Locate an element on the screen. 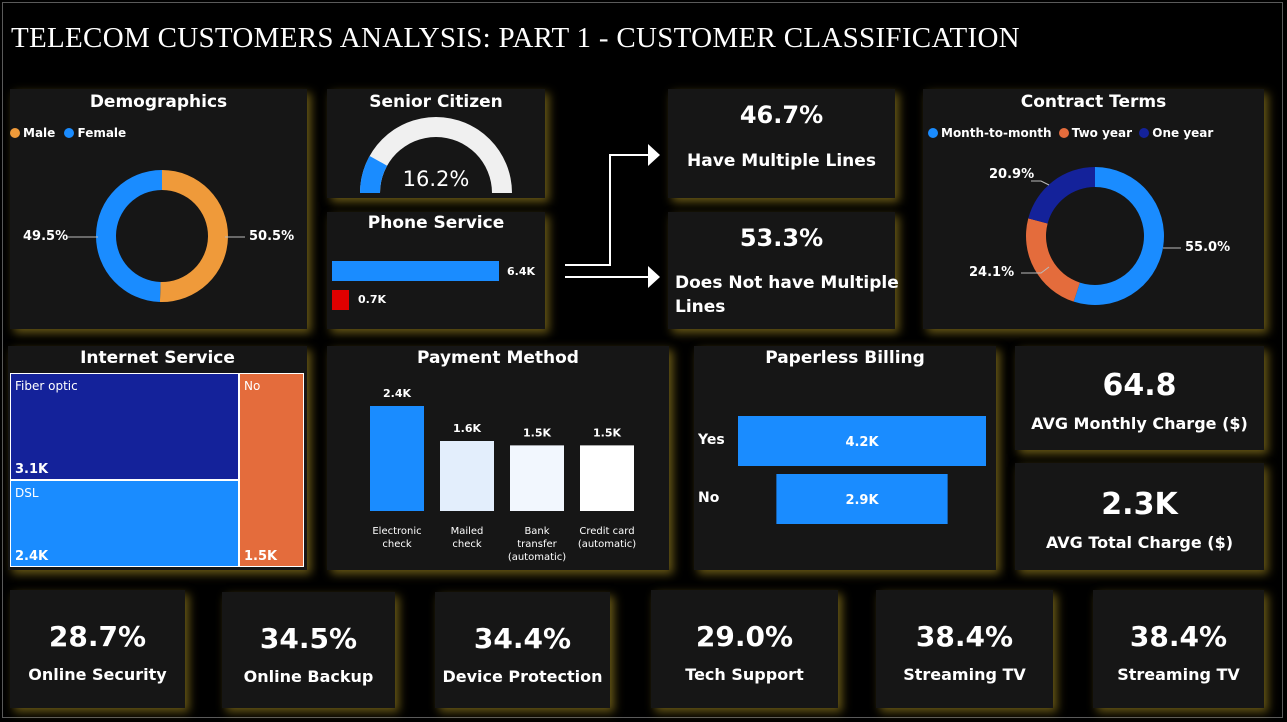 This screenshot has height=722, width=1287. treemap-no: No 1.5K is located at coordinates (271, 470).